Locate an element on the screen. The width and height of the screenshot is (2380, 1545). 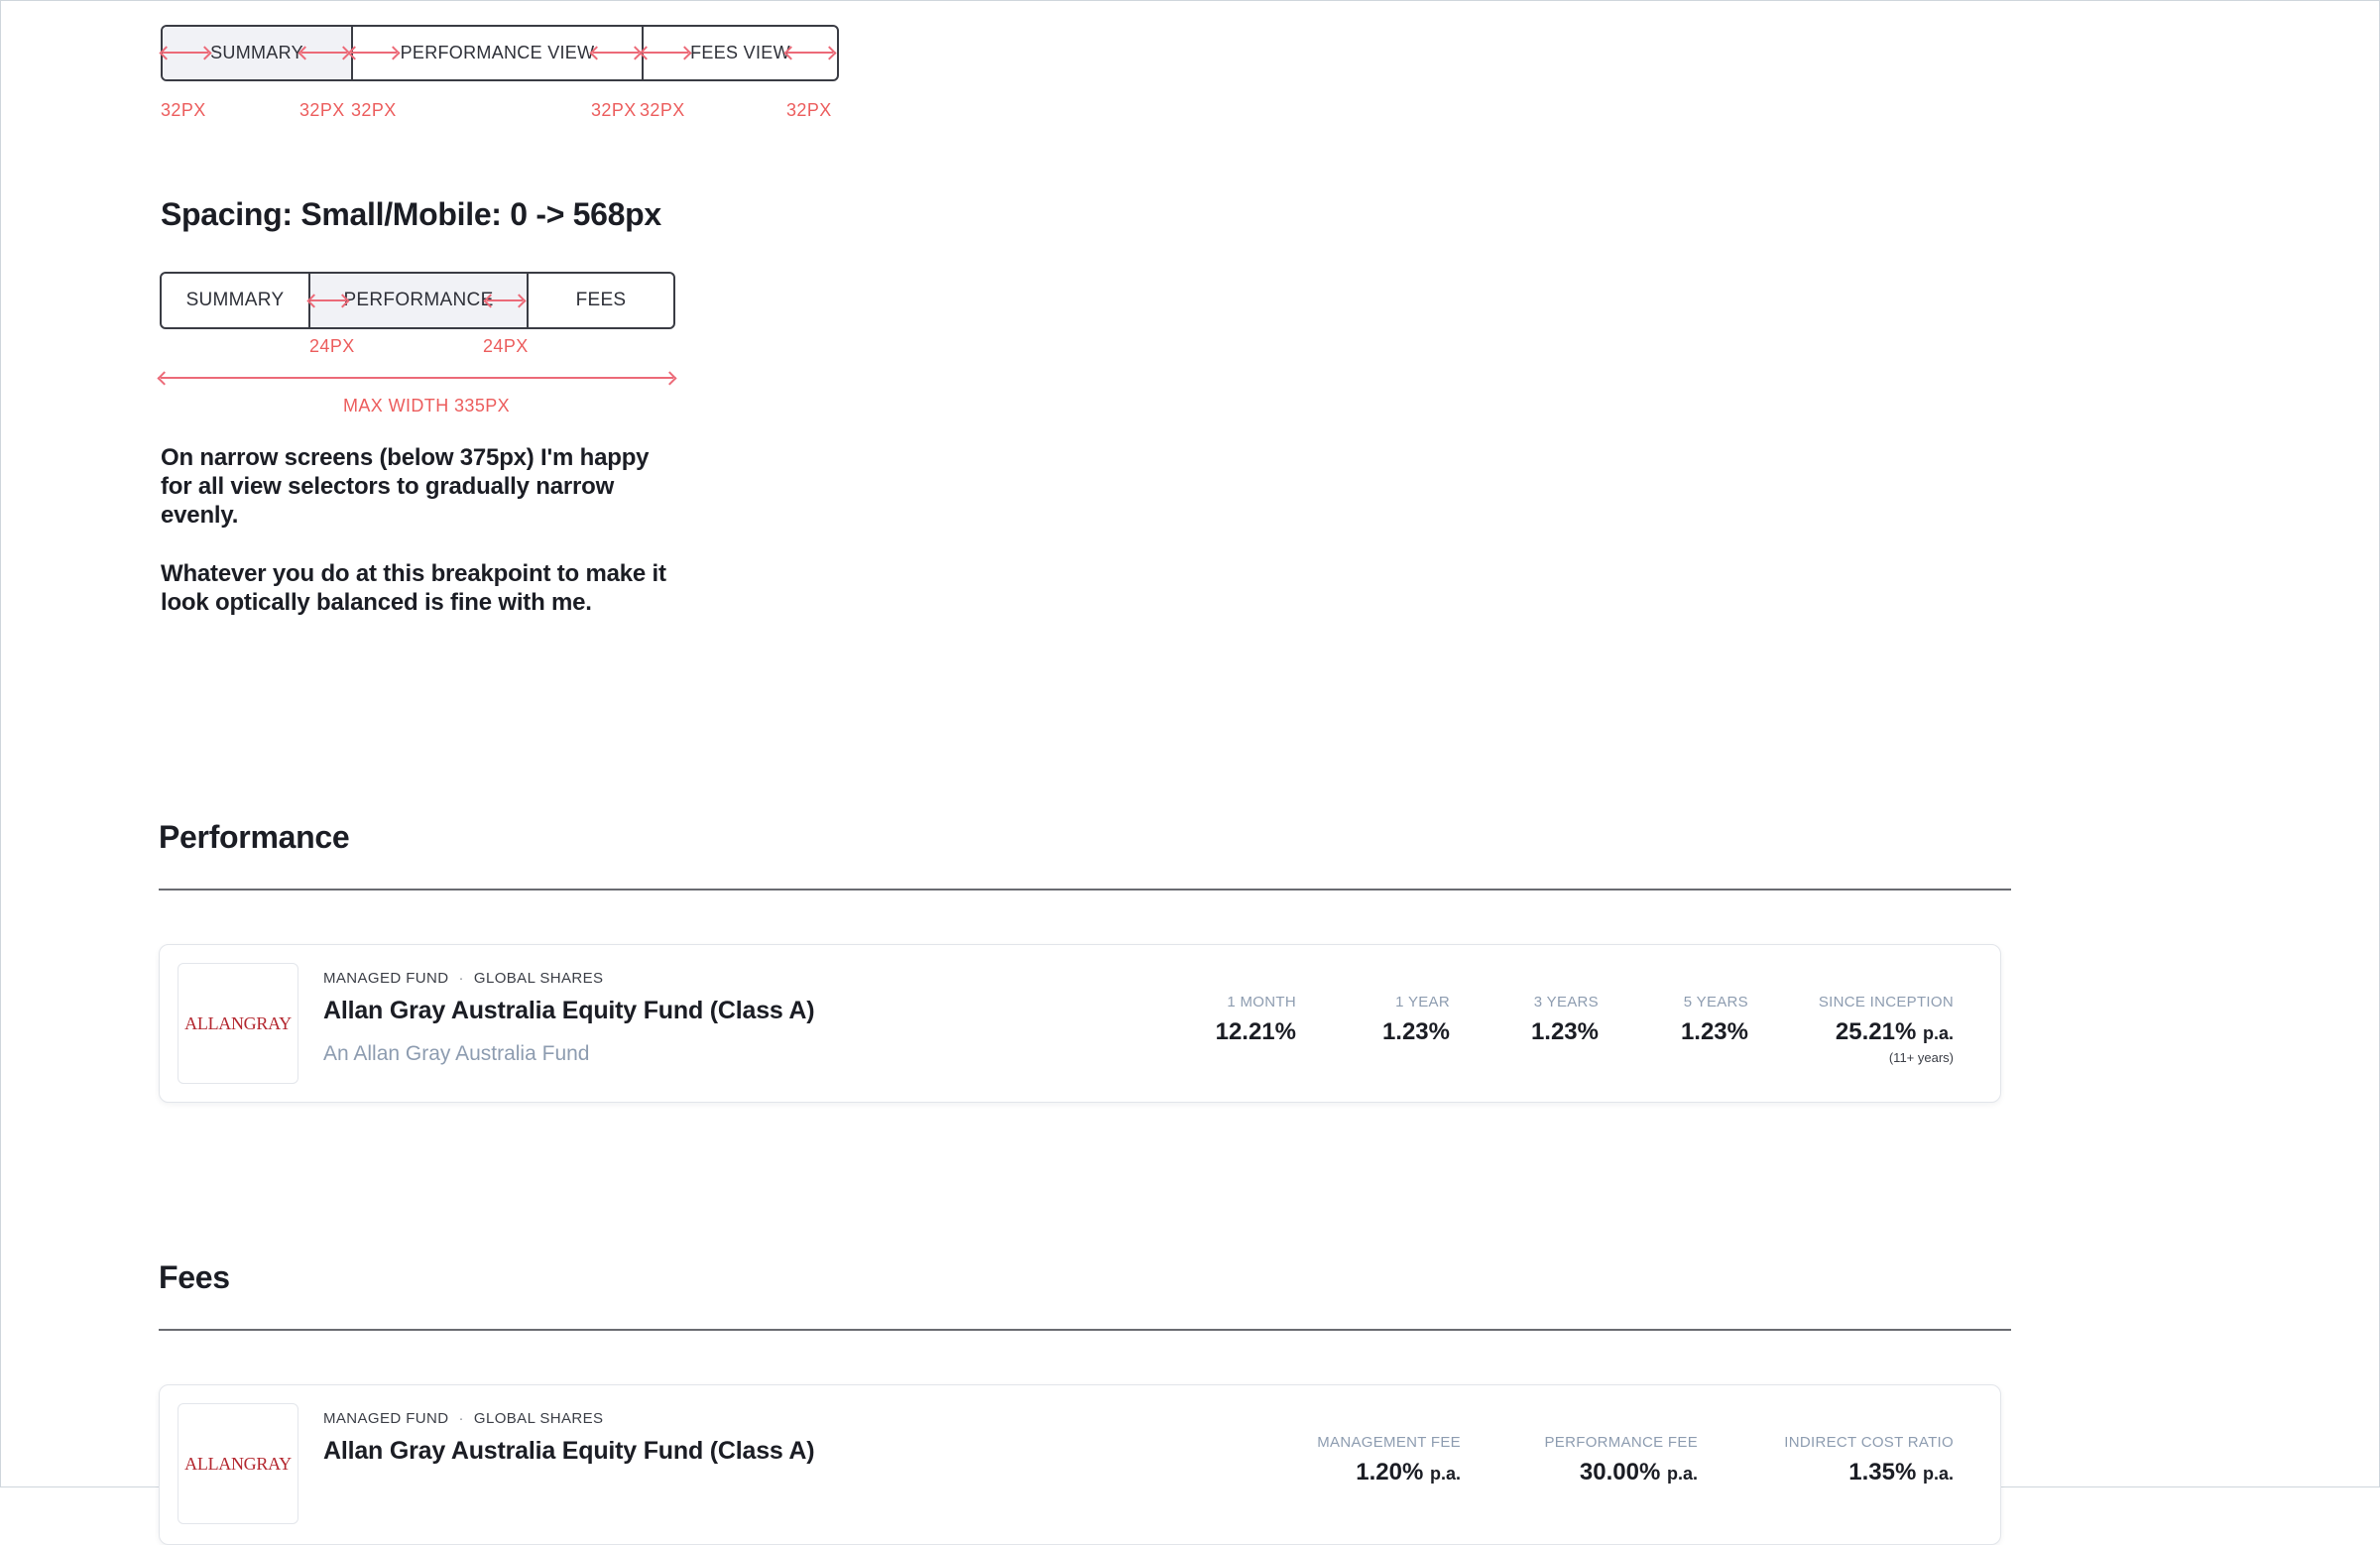
metric-number: 30.00% is located at coordinates (1620, 1472).